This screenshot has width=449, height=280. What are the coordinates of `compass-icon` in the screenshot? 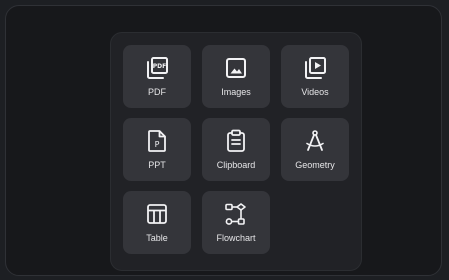 It's located at (315, 140).